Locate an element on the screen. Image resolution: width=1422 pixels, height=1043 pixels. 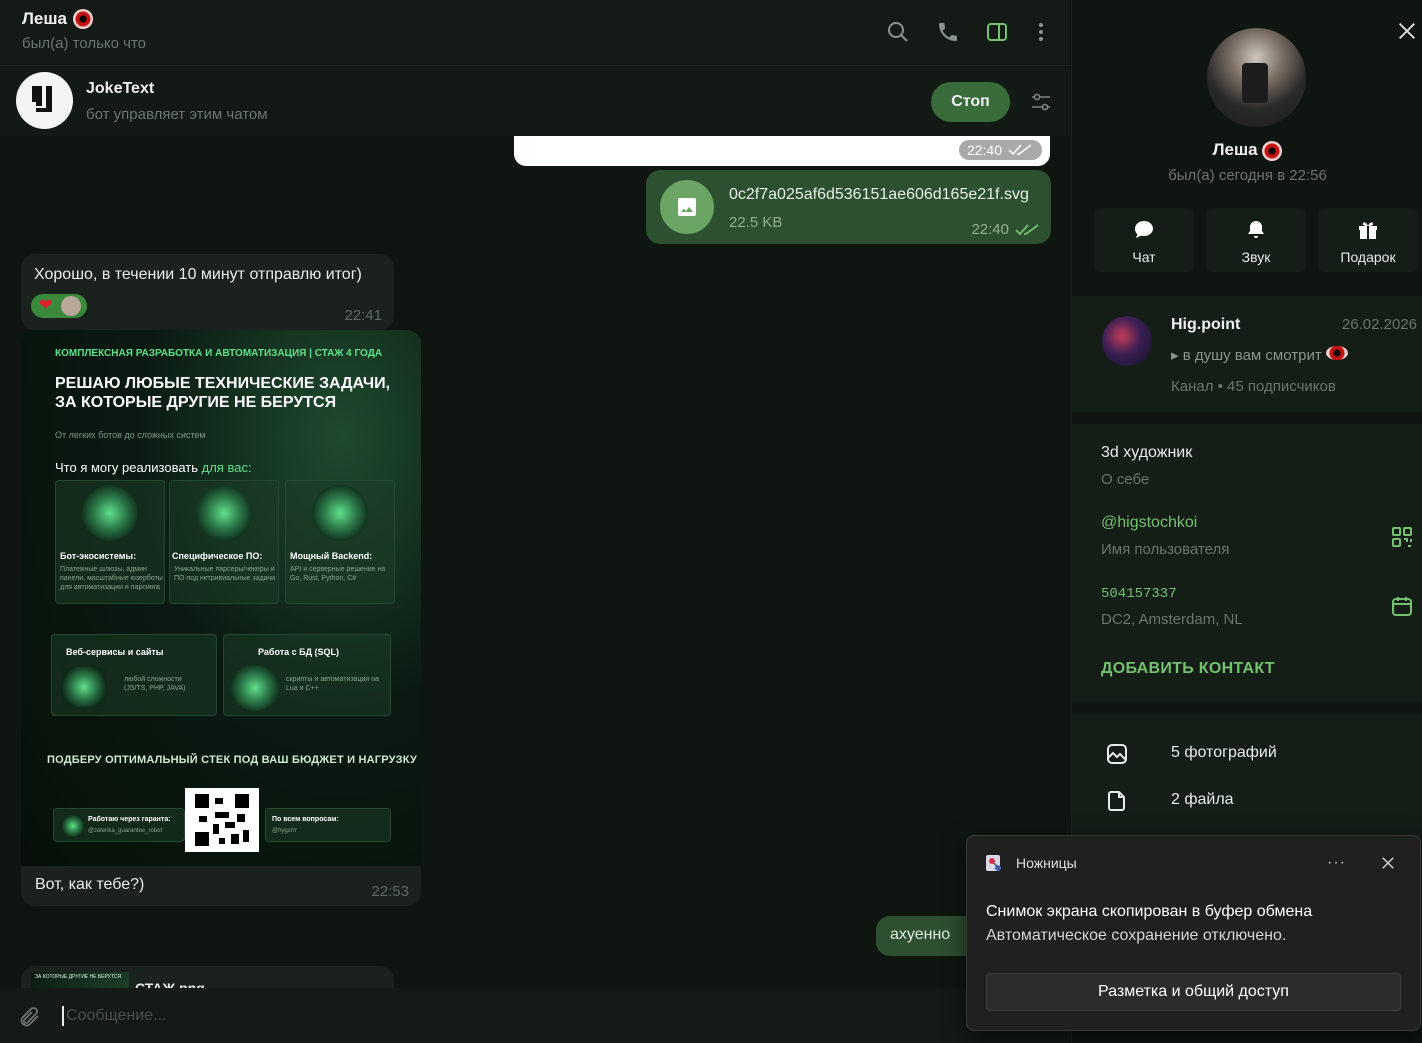
document-thumbnail: ЗА КОТОРЫЕ ДРУГИЕ НЕ БЕРУТСЯ is located at coordinates (80, 980).